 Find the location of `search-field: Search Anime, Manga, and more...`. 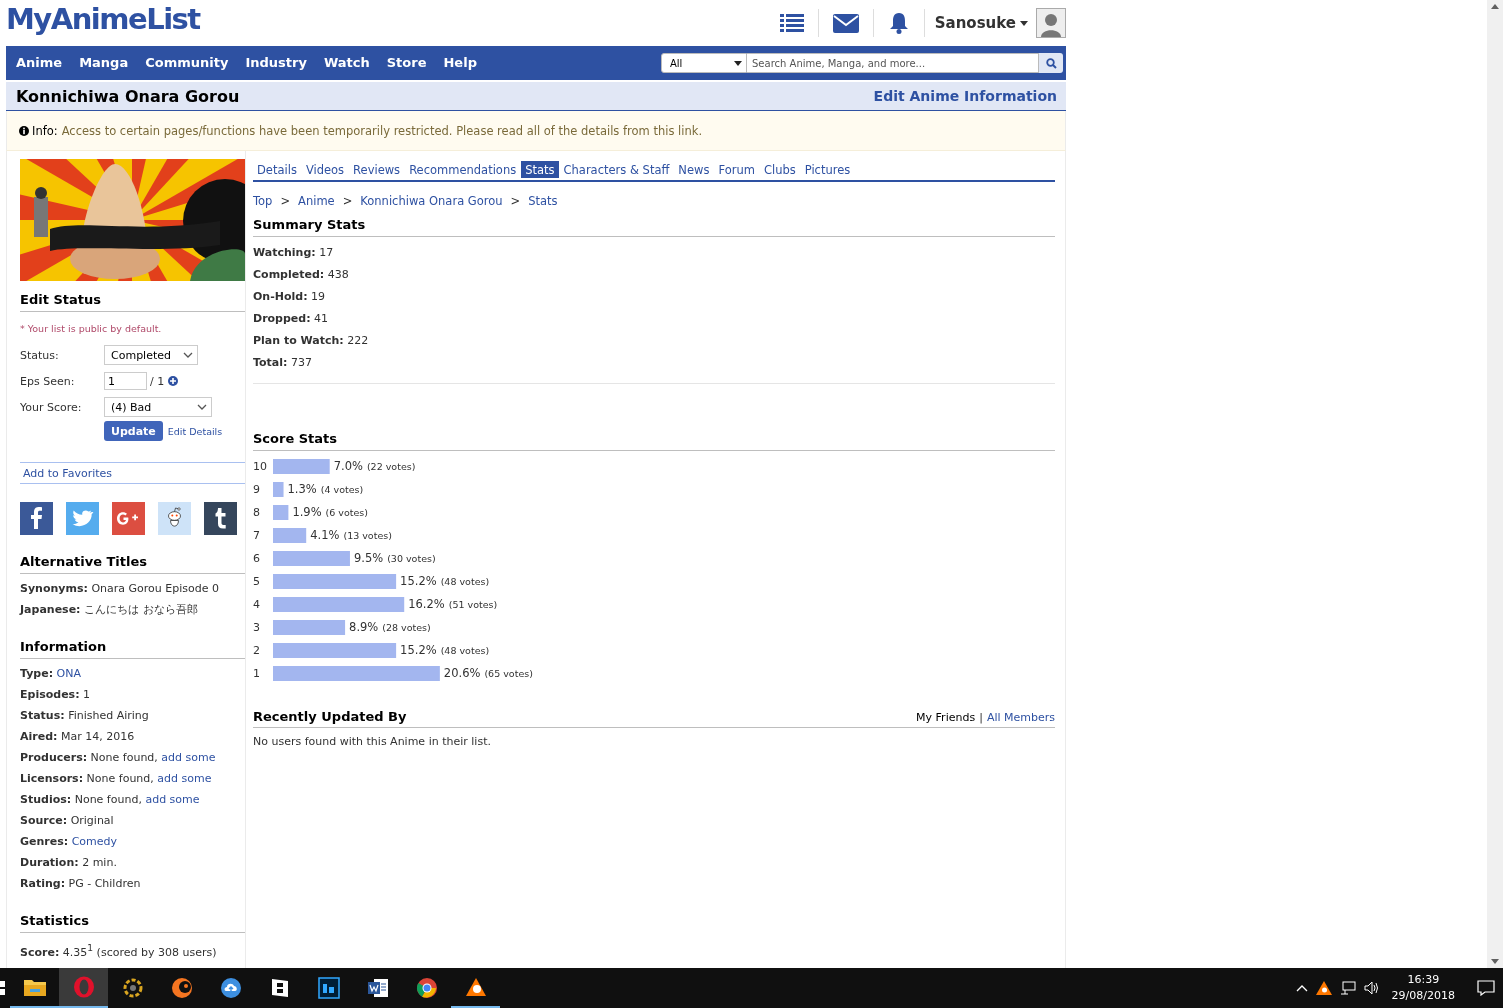

search-field: Search Anime, Manga, and more... is located at coordinates (893, 63).